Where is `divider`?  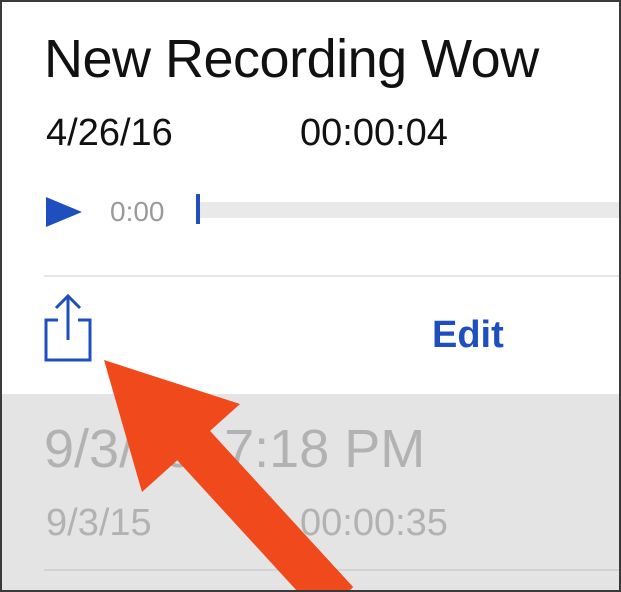
divider is located at coordinates (331, 276).